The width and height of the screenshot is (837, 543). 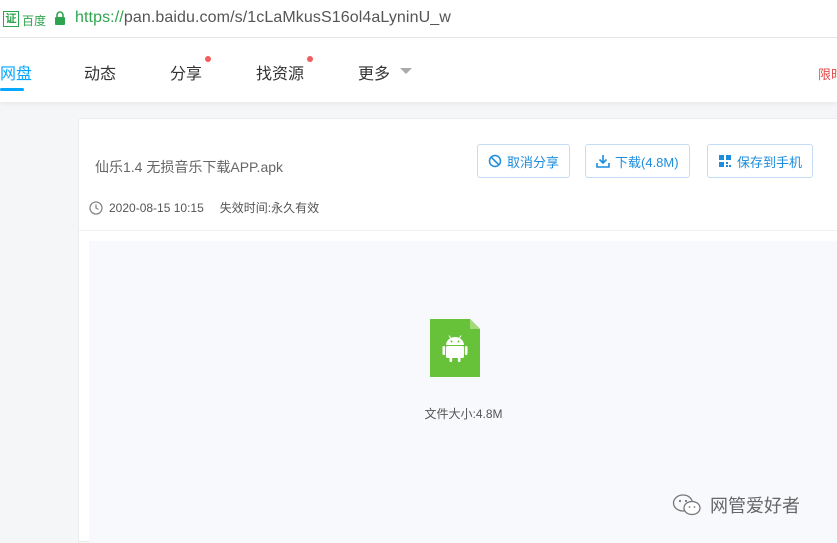 I want to click on cancel-share-button: 取消分享, so click(x=524, y=161).